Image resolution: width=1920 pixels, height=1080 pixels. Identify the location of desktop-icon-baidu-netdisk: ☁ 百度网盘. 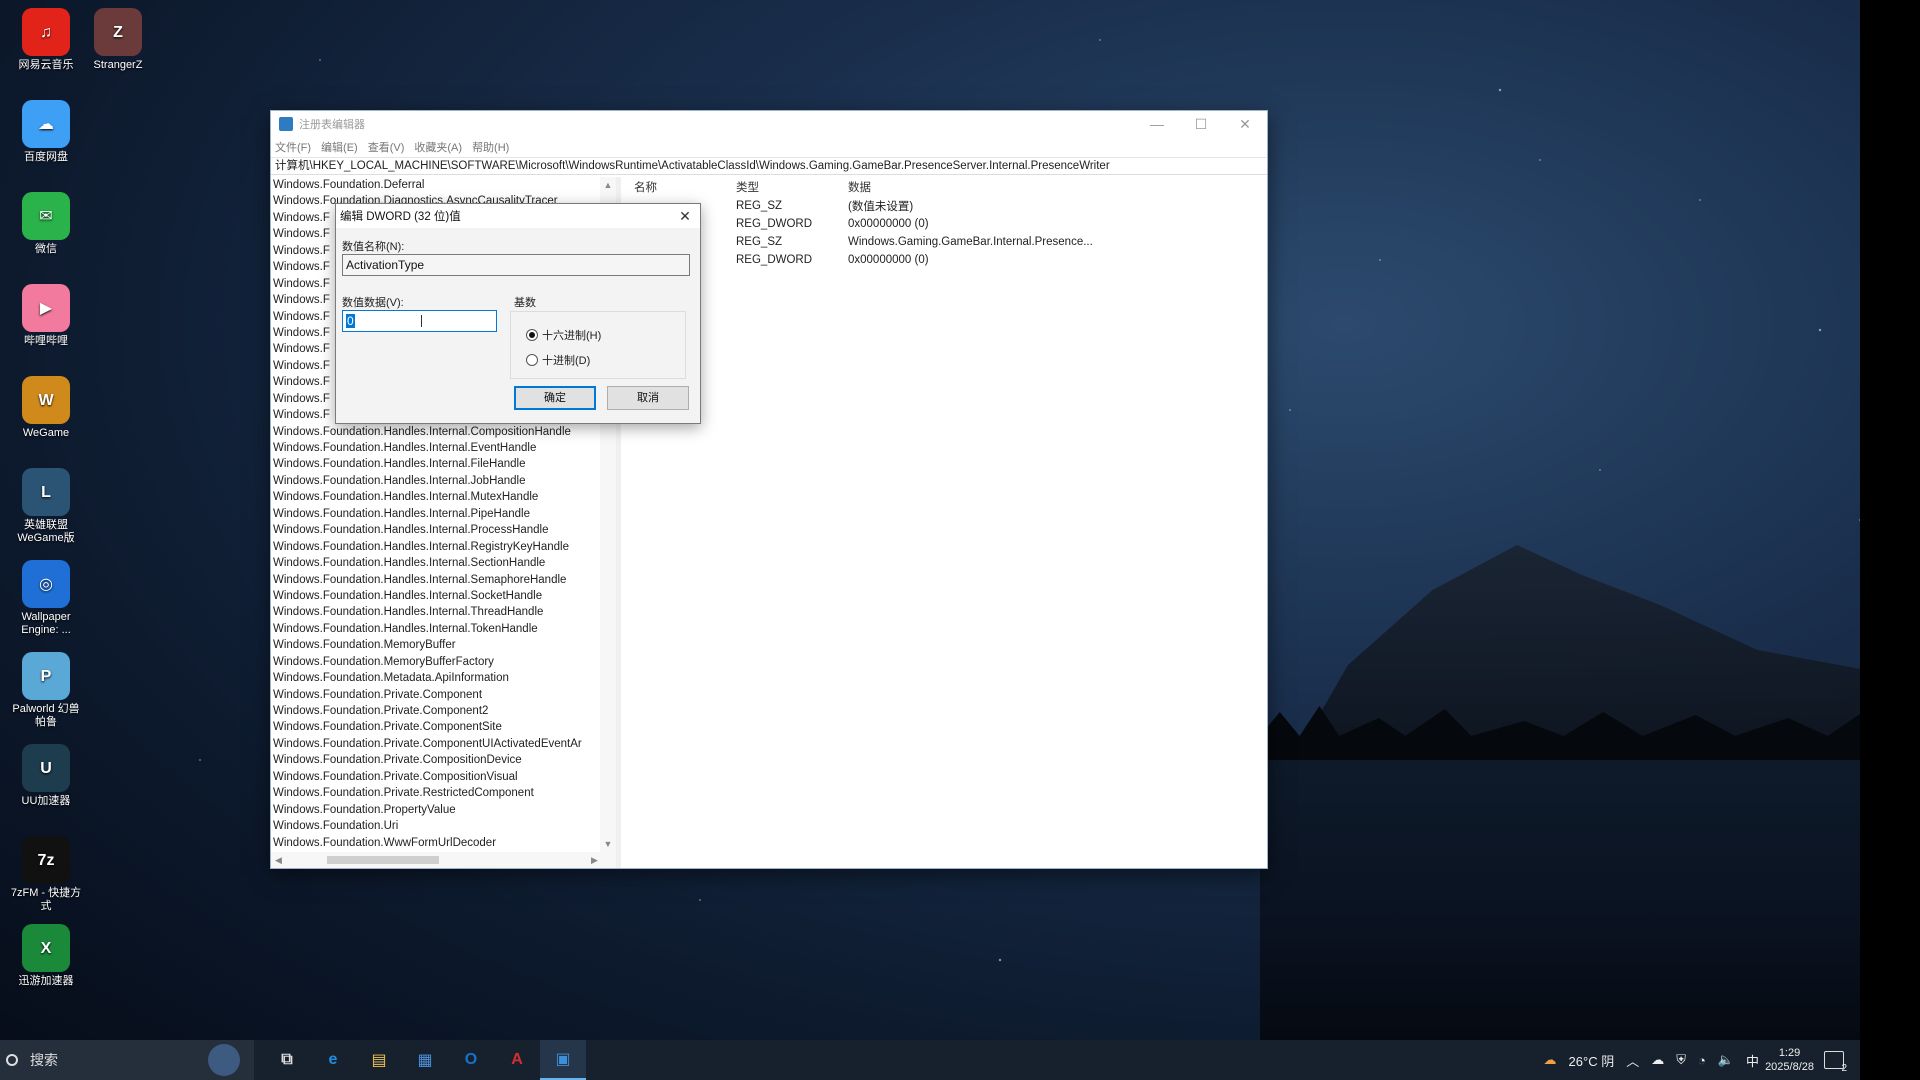
(46, 132).